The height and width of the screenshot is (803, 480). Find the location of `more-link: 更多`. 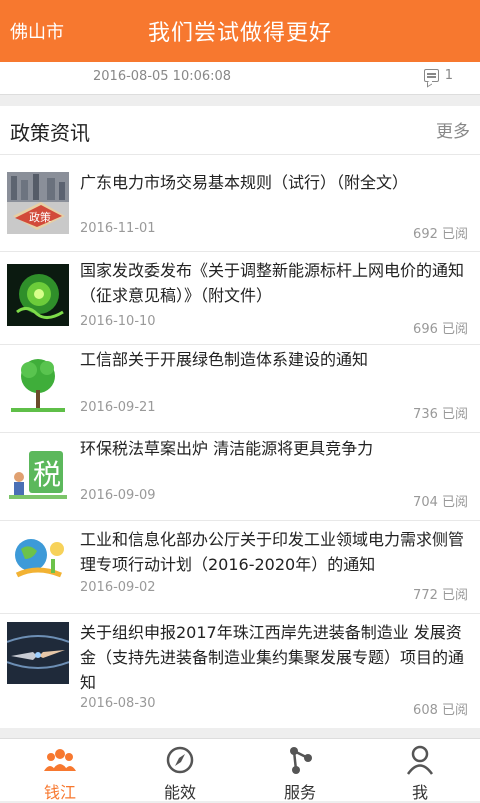

more-link: 更多 is located at coordinates (453, 129).